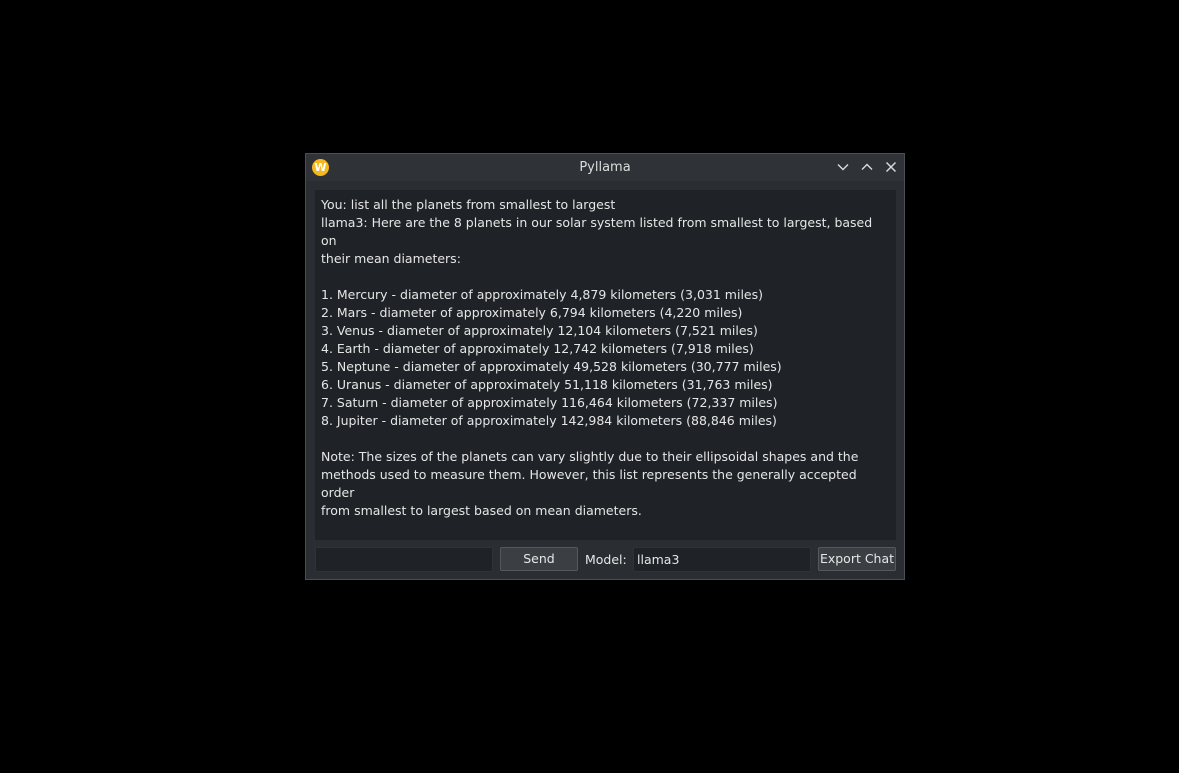  Describe the element at coordinates (391, 258) in the screenshot. I see `chat-line: their mean diameters:` at that location.